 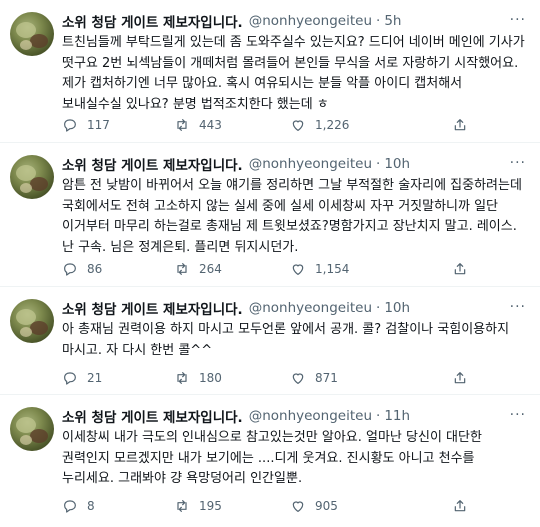 I want to click on retweet-button: 180, so click(x=198, y=378).